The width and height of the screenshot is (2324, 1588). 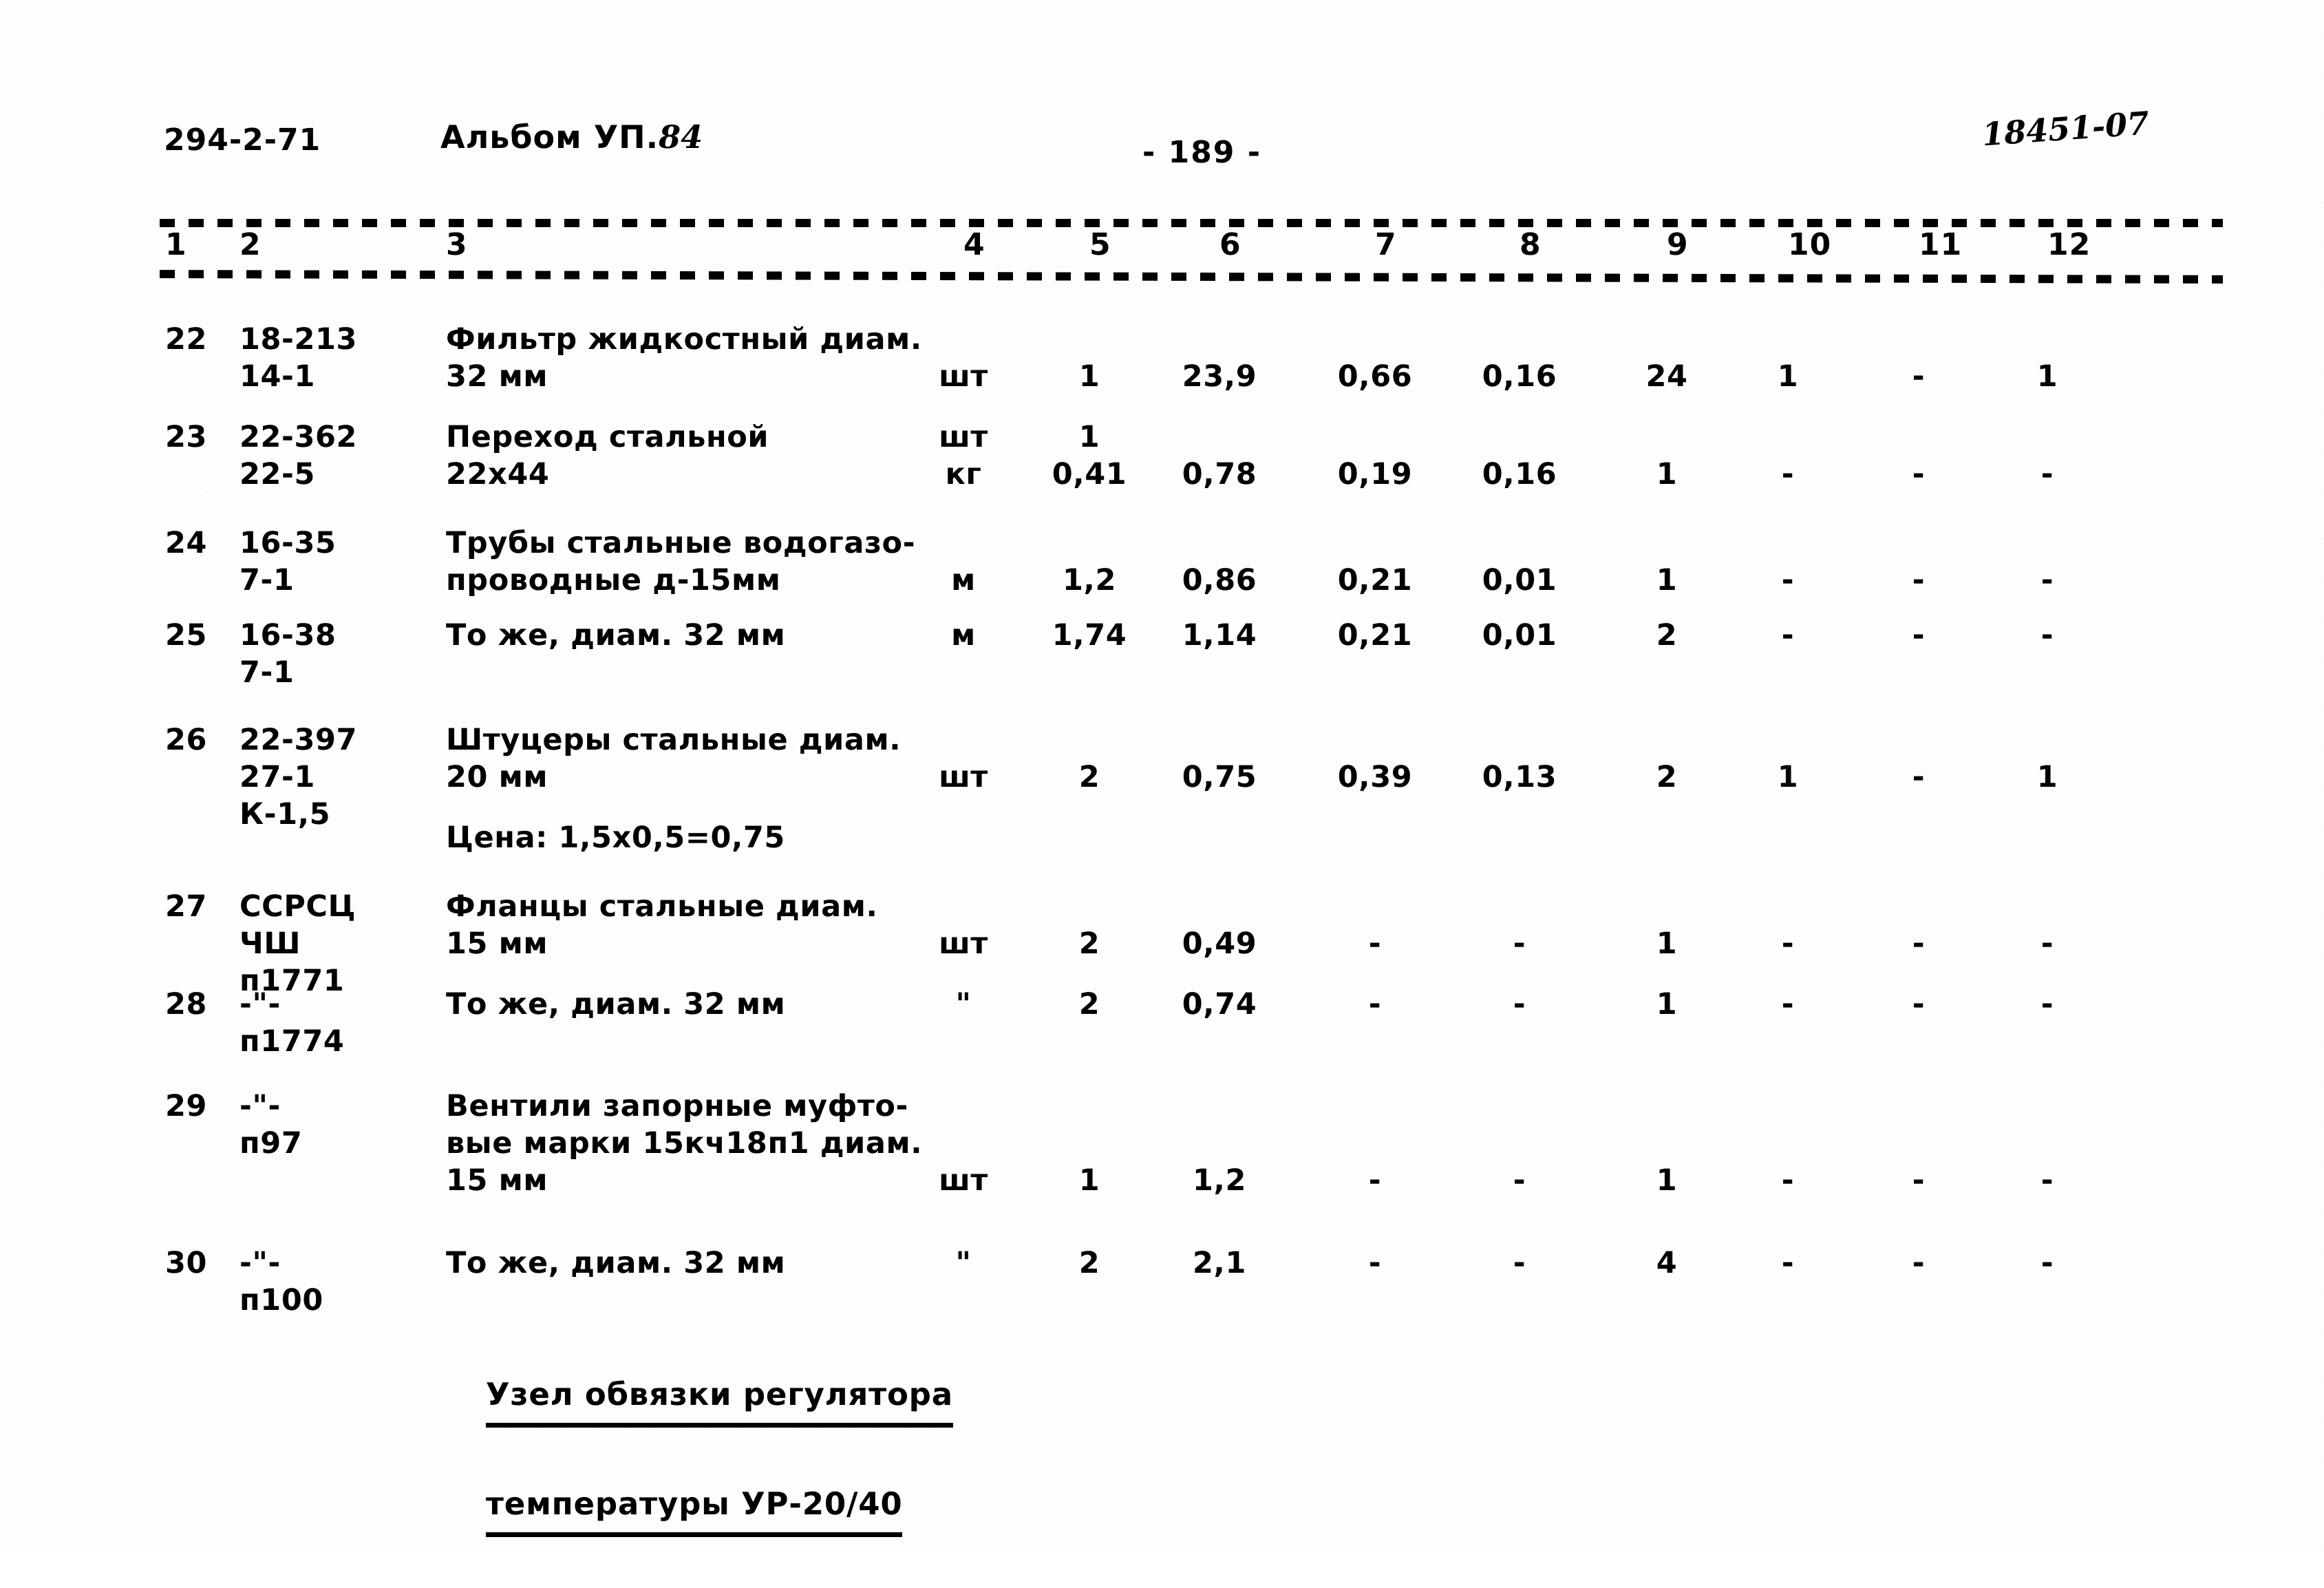 What do you see at coordinates (186, 906) in the screenshot?
I see `row-number: 27` at bounding box center [186, 906].